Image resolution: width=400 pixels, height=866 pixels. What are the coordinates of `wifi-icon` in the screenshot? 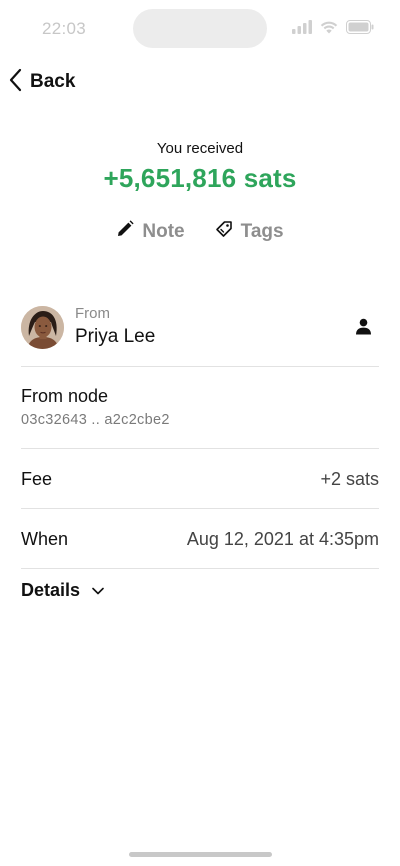 It's located at (329, 27).